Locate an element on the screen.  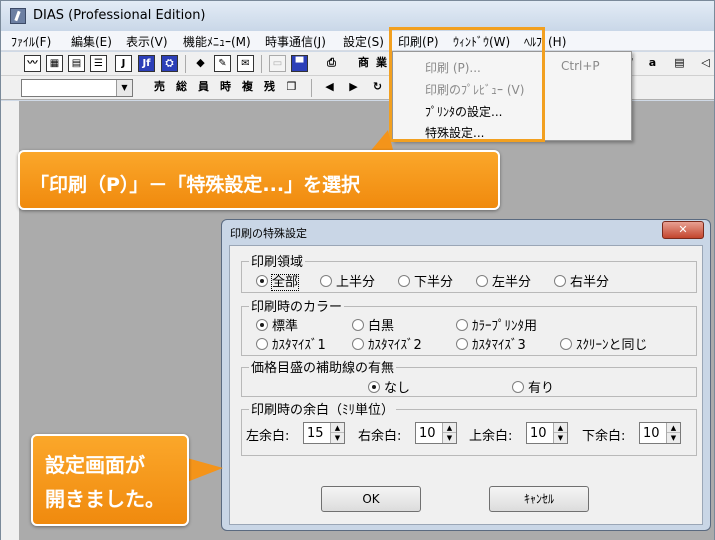
radio-color-printer: ｶﾗｰﾌﾟﾘﾝﾀ用 is located at coordinates (496, 324).